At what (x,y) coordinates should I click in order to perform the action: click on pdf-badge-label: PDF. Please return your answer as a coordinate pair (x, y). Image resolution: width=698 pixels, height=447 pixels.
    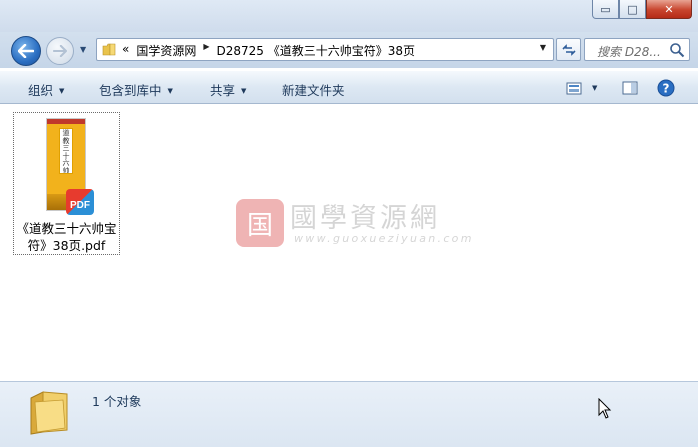
    Looking at the image, I should click on (80, 205).